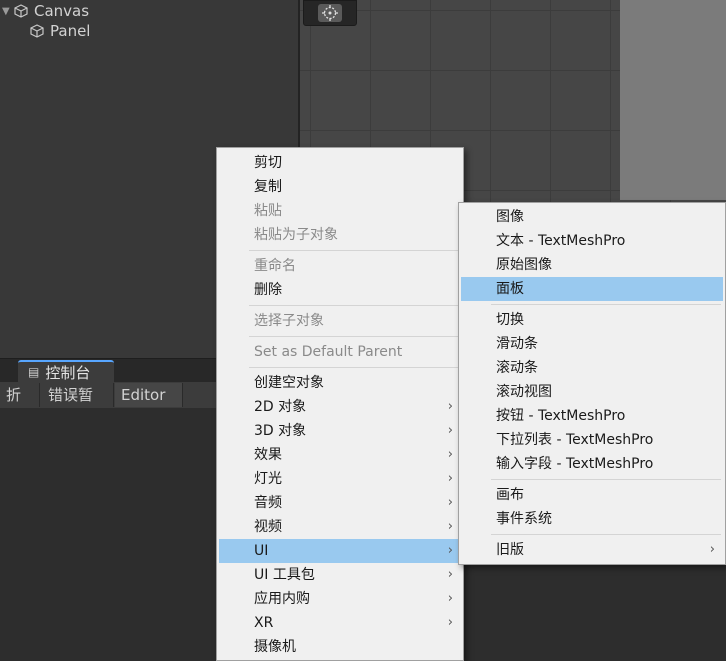 This screenshot has height=661, width=726. What do you see at coordinates (20, 405) in the screenshot?
I see `collapse-button: 折叠` at bounding box center [20, 405].